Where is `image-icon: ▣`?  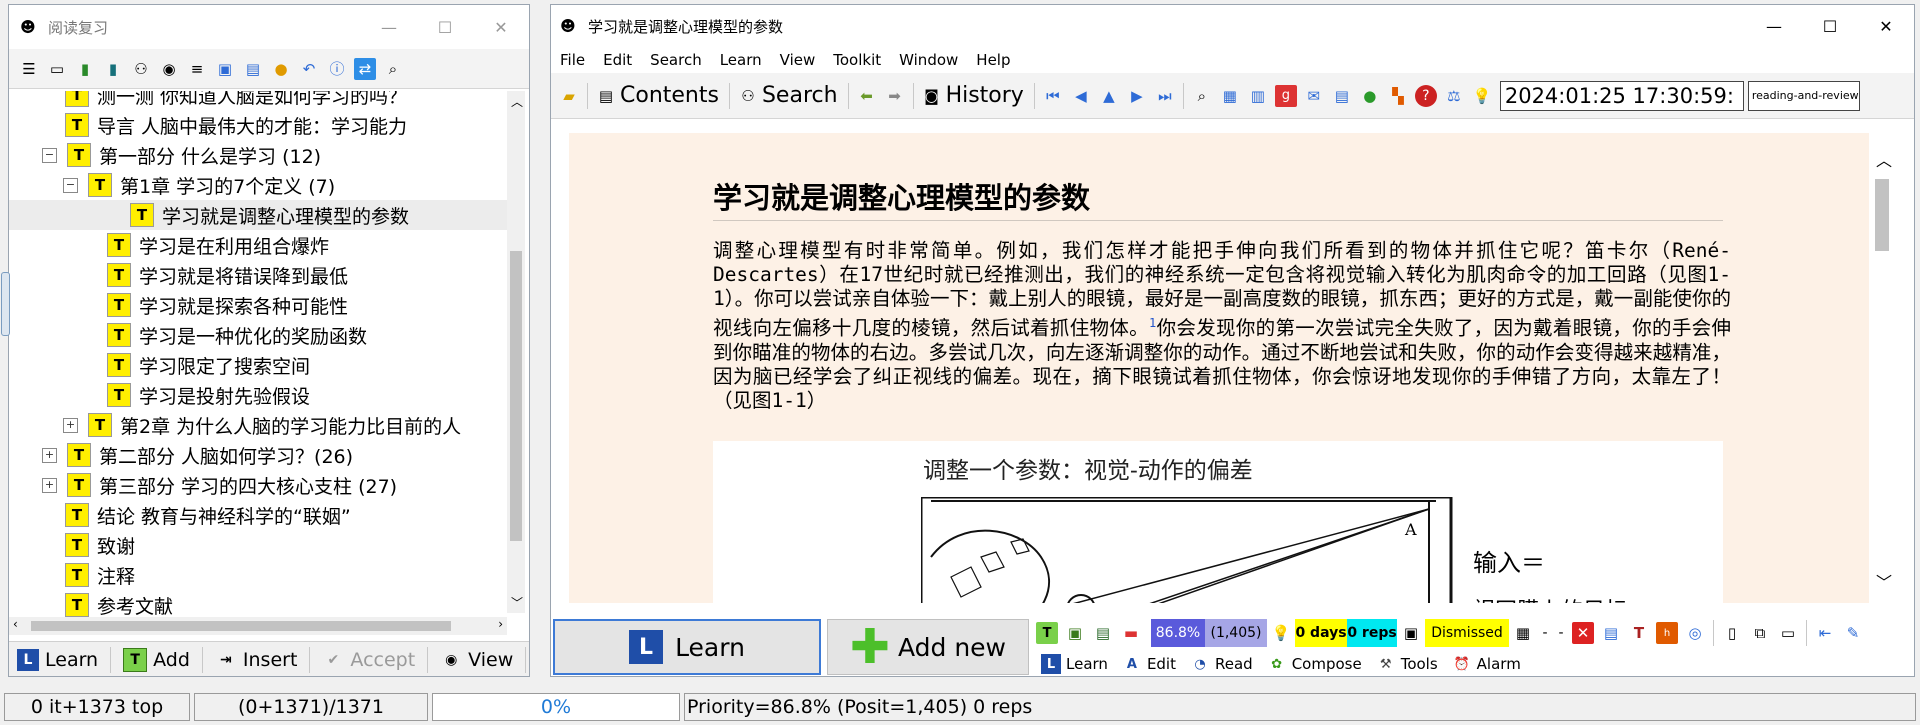
image-icon: ▣ is located at coordinates (225, 69).